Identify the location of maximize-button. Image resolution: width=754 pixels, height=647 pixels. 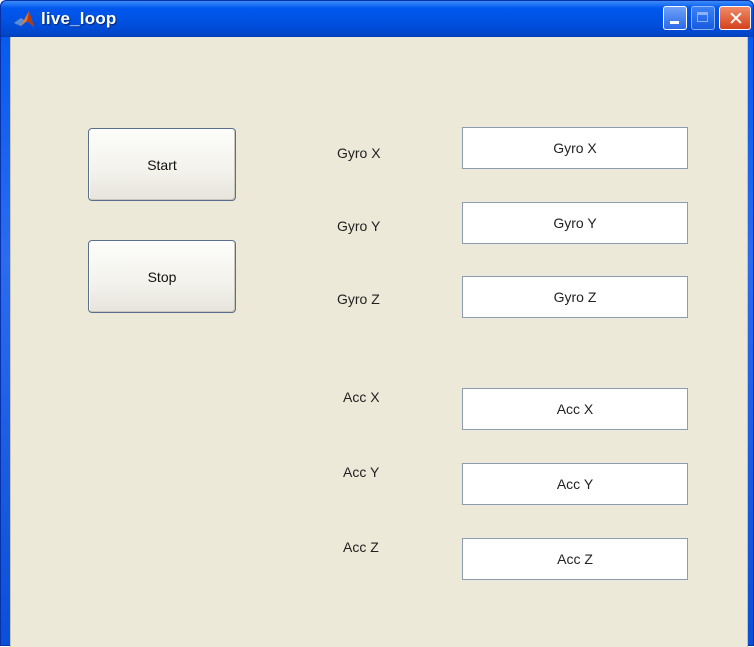
(703, 18).